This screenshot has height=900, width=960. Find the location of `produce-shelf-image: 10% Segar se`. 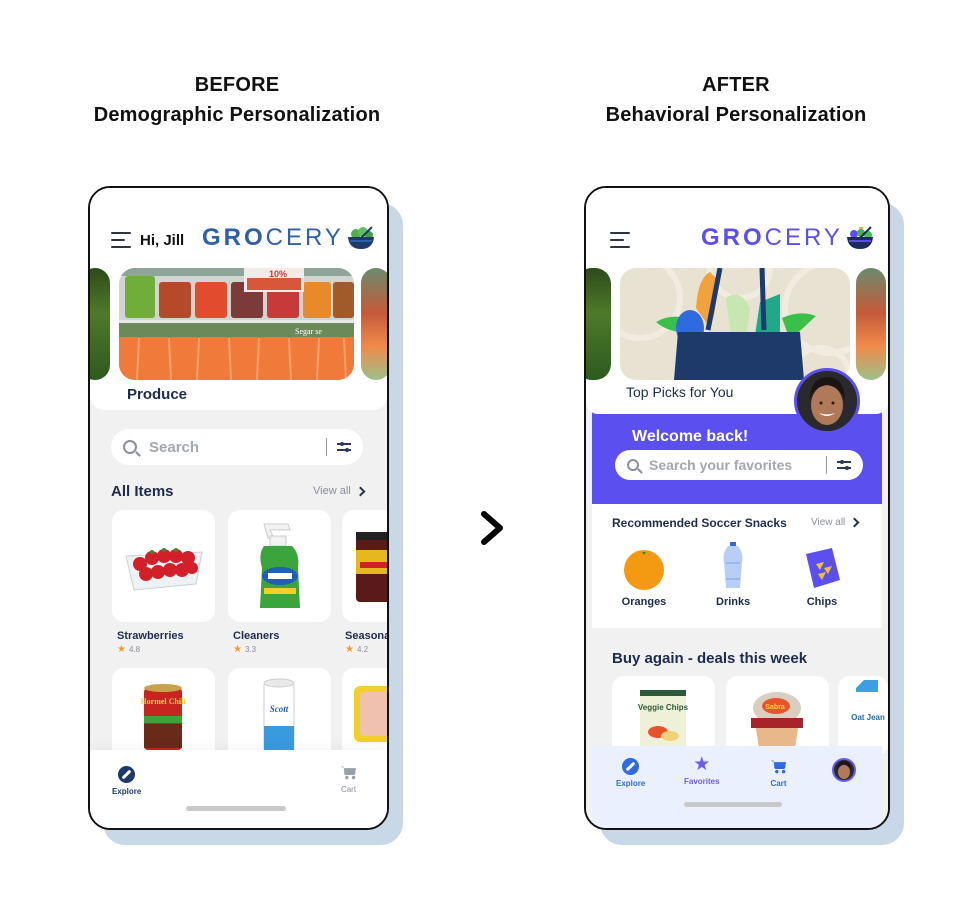

produce-shelf-image: 10% Segar se is located at coordinates (236, 324).